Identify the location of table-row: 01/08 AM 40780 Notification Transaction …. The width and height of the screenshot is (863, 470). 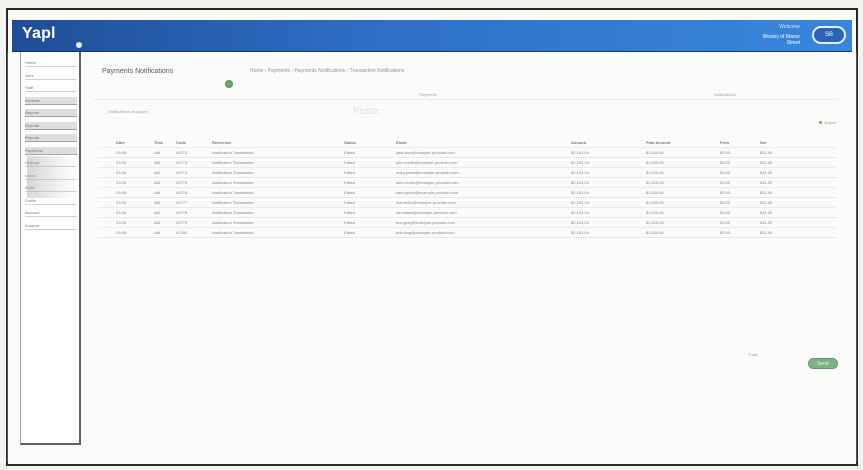
(467, 233).